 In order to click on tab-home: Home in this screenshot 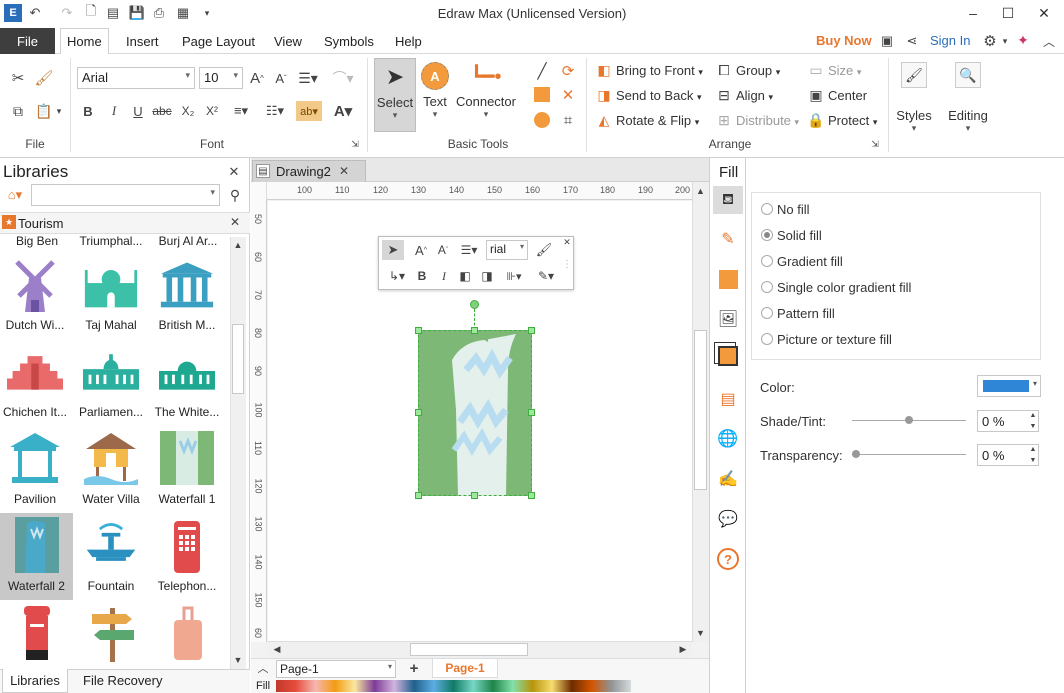, I will do `click(84, 41)`.